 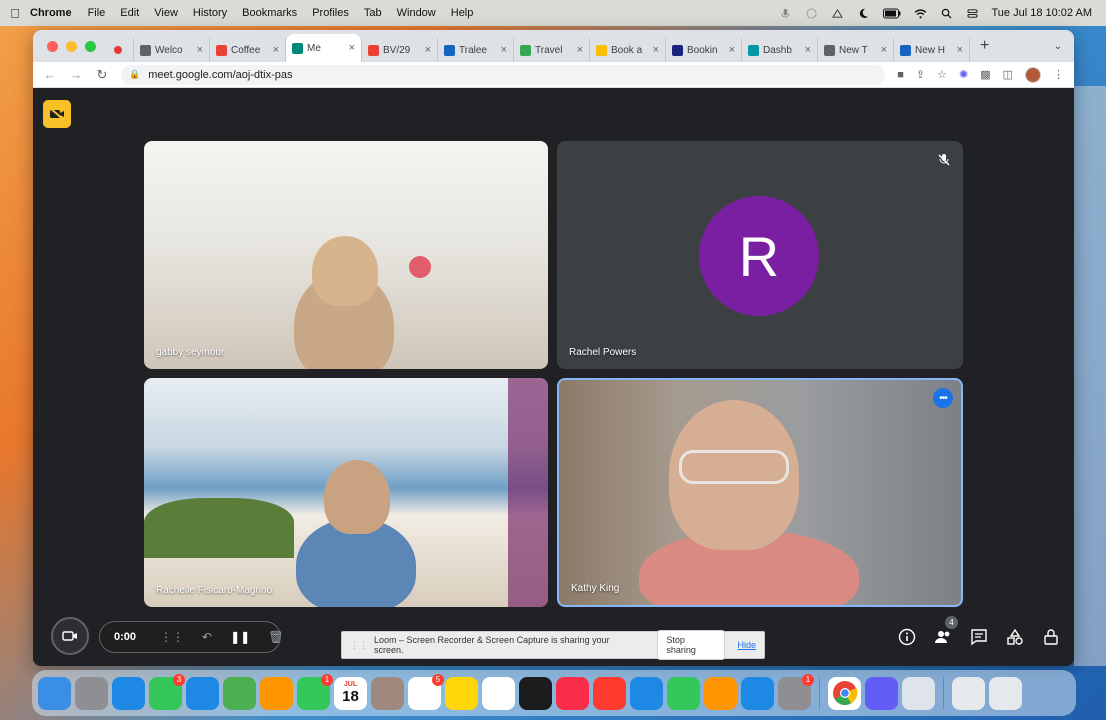 I want to click on tab-search-chevron-icon: ⌄, so click(x=1058, y=46).